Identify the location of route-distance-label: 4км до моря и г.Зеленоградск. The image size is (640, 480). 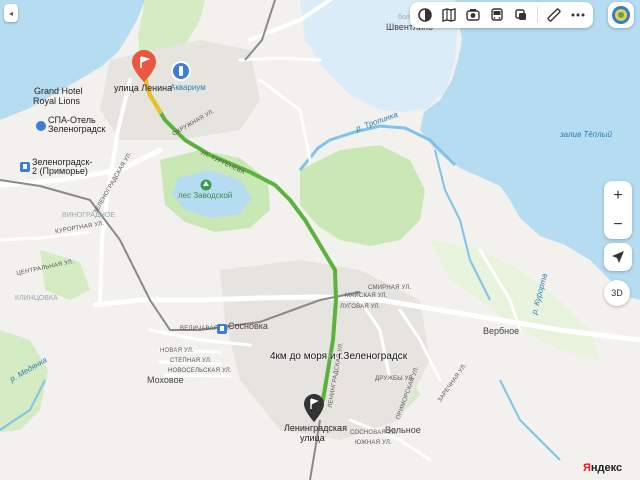
(339, 356).